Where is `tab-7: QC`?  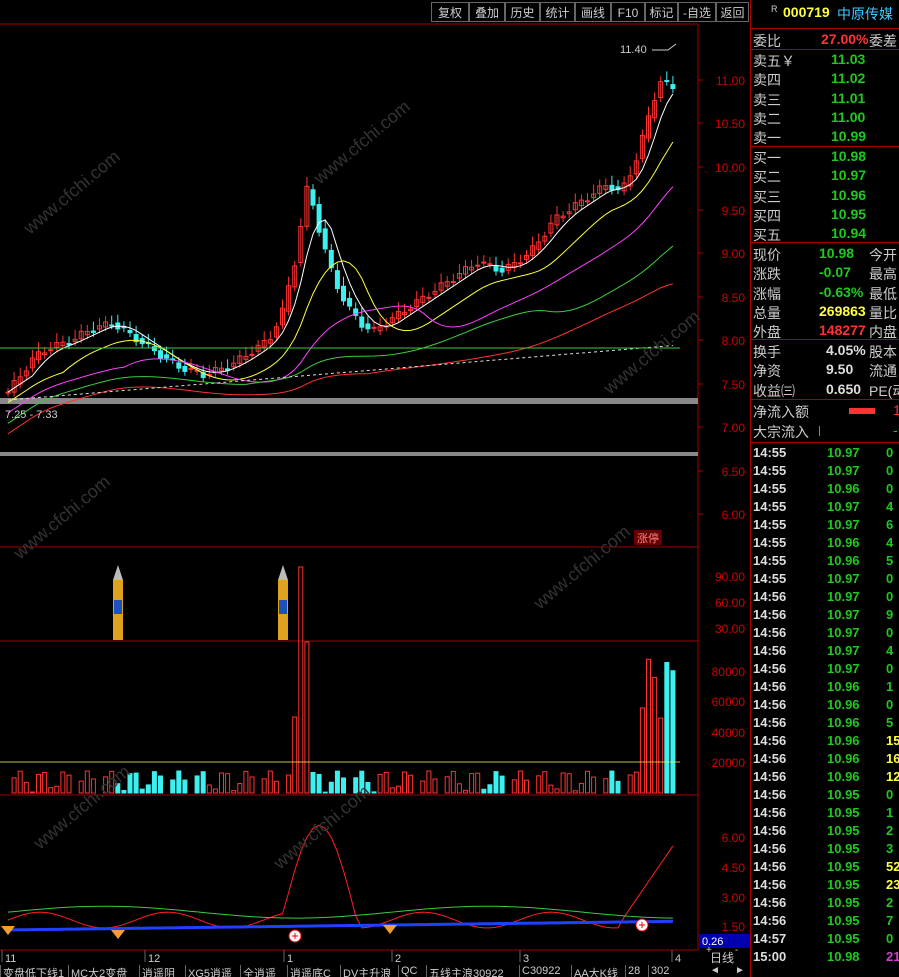
tab-7: QC is located at coordinates (408, 971).